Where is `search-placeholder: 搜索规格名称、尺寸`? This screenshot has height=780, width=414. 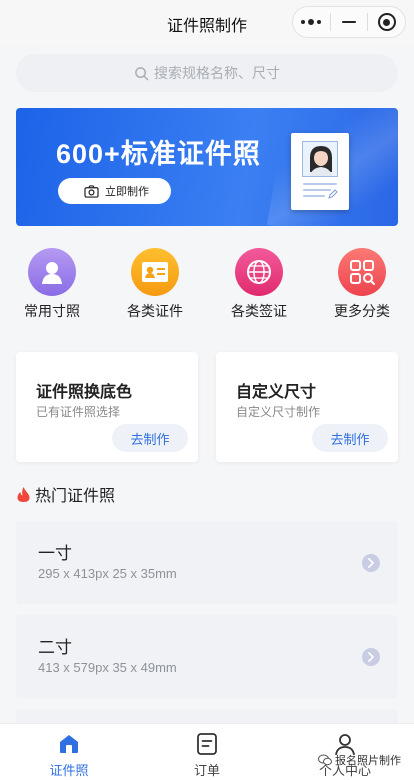 search-placeholder: 搜索规格名称、尺寸 is located at coordinates (217, 73).